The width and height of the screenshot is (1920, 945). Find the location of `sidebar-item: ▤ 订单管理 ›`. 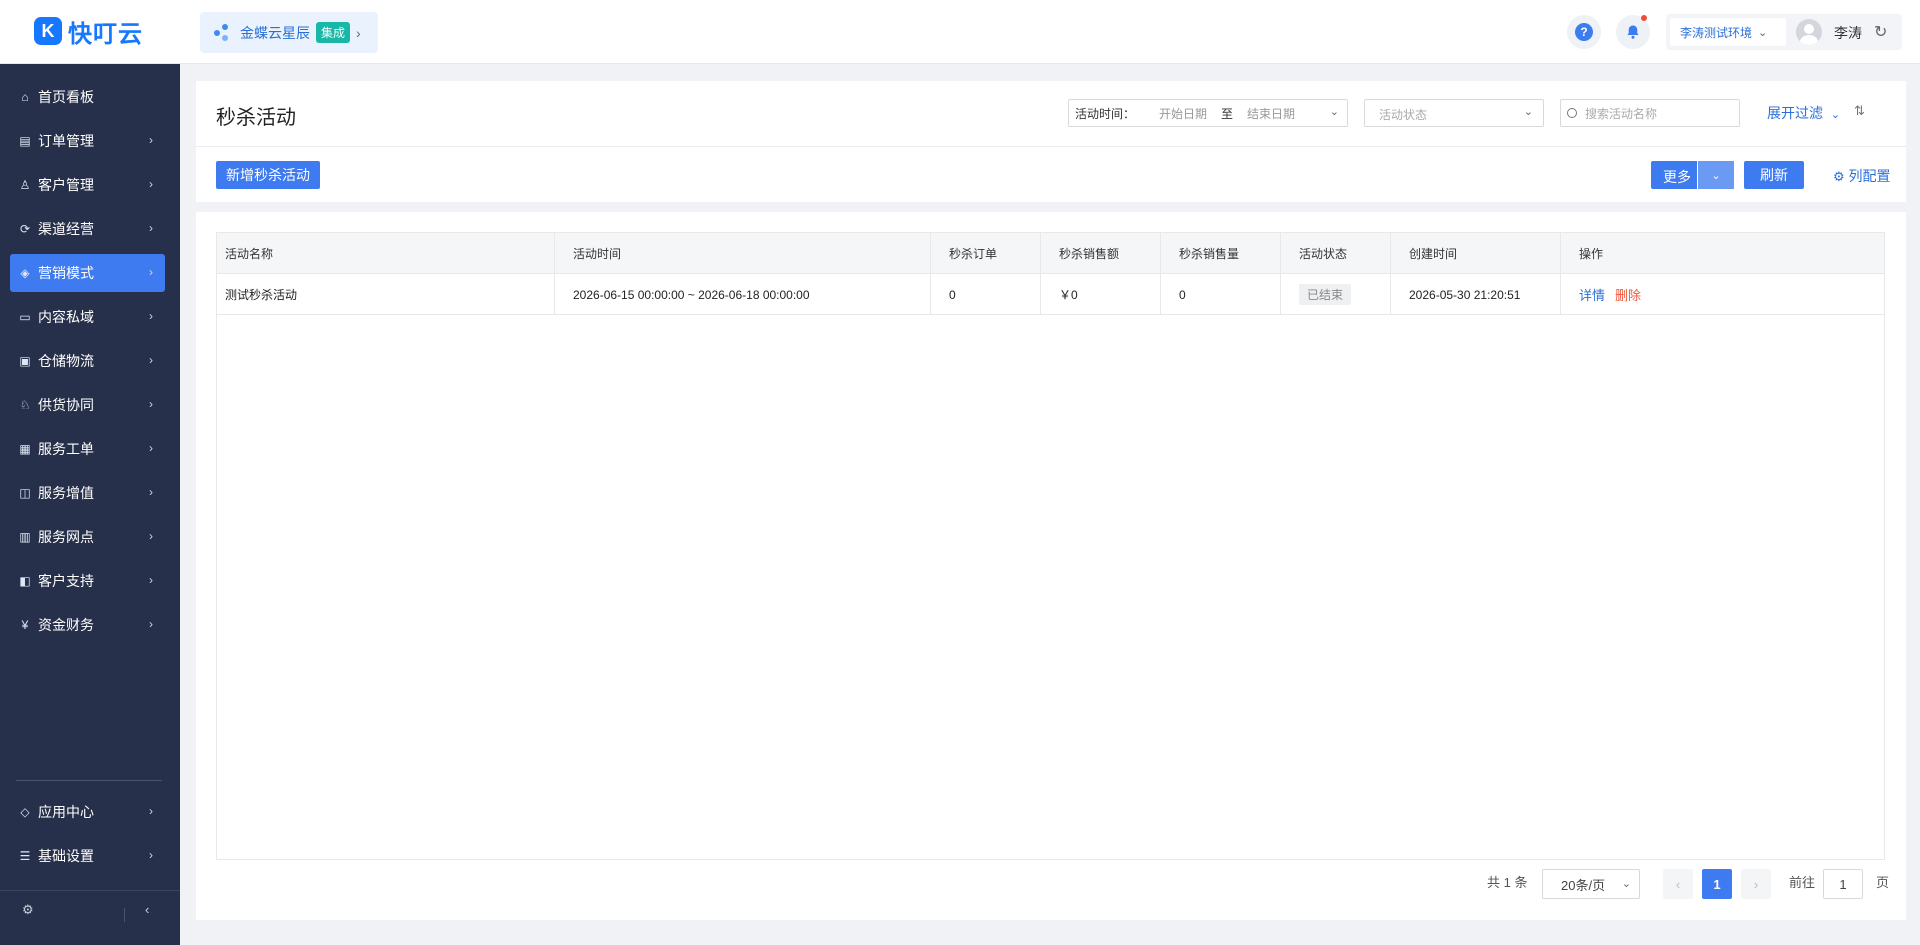

sidebar-item: ▤ 订单管理 › is located at coordinates (87, 141).